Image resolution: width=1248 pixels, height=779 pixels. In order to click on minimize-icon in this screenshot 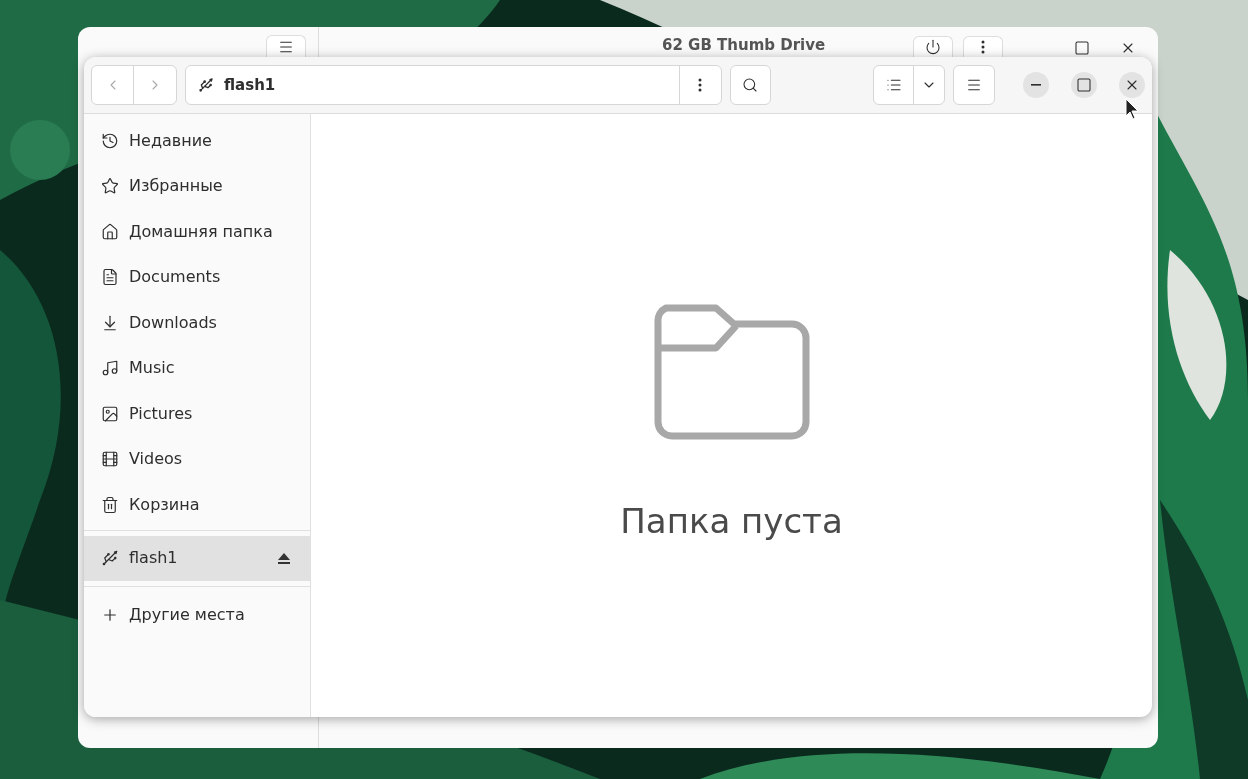, I will do `click(1036, 85)`.